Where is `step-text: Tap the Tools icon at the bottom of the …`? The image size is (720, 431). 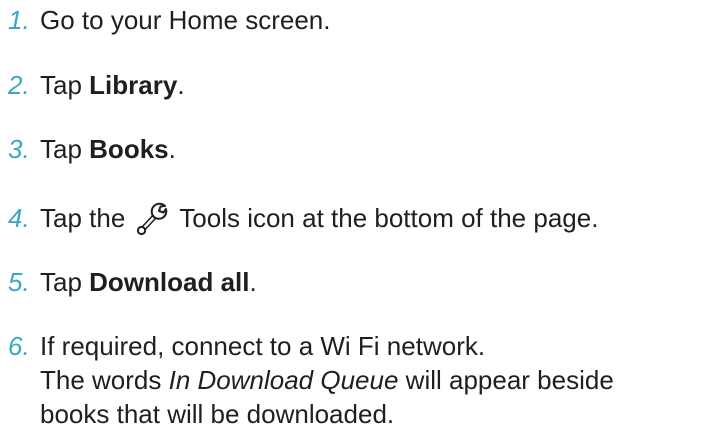 step-text: Tap the Tools icon at the bottom of the … is located at coordinates (319, 218).